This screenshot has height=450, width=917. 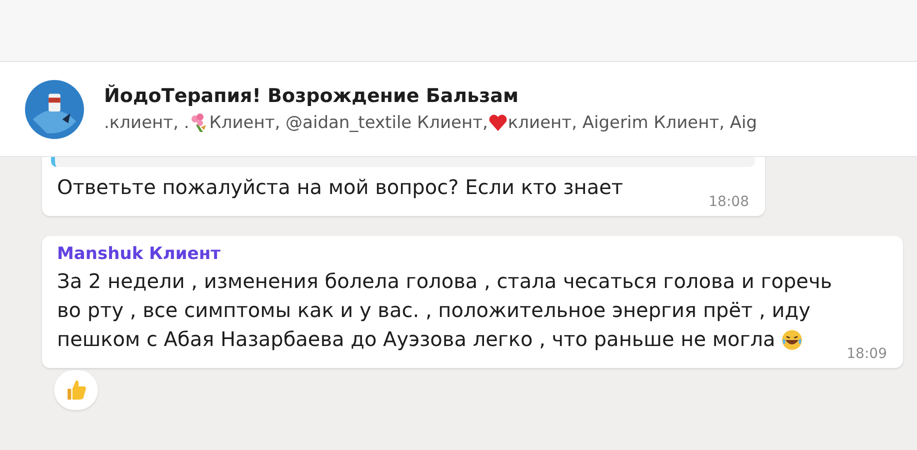 I want to click on message-time: 18:08, so click(x=728, y=202).